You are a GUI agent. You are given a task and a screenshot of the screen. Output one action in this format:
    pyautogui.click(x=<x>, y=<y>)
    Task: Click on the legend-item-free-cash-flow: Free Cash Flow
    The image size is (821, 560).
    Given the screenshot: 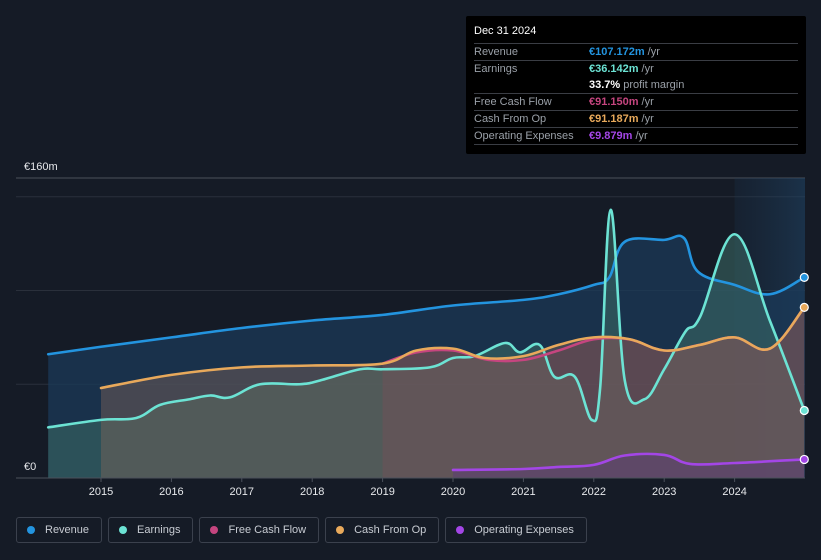 What is the action you would take?
    pyautogui.click(x=259, y=530)
    